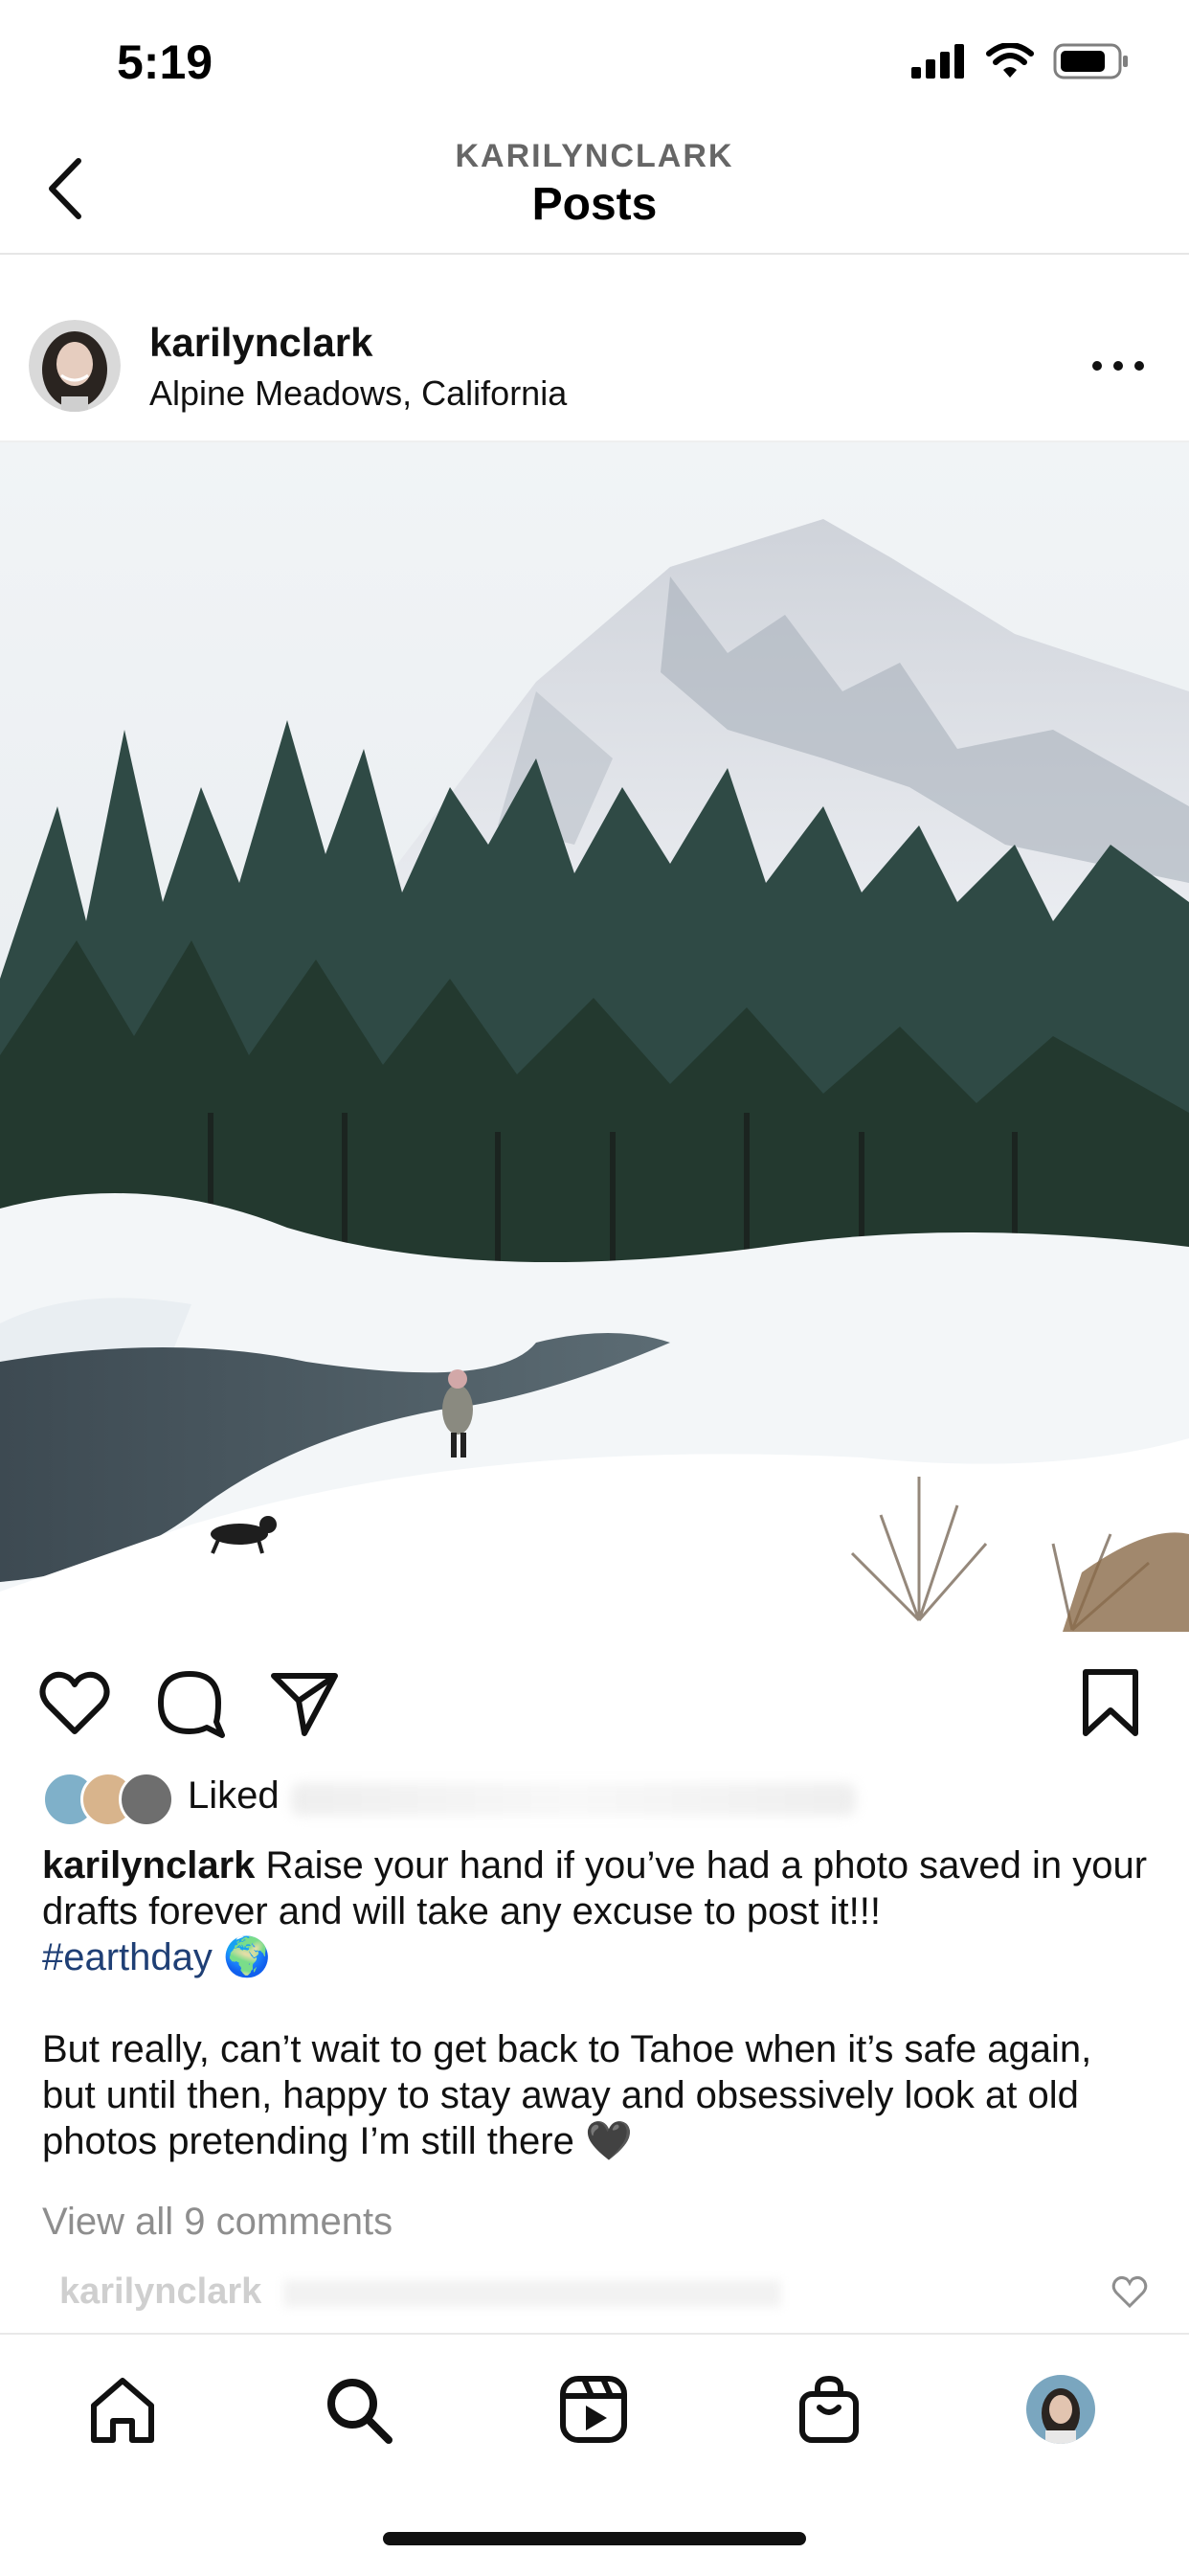  What do you see at coordinates (531, 2293) in the screenshot?
I see `comment-text-obscured` at bounding box center [531, 2293].